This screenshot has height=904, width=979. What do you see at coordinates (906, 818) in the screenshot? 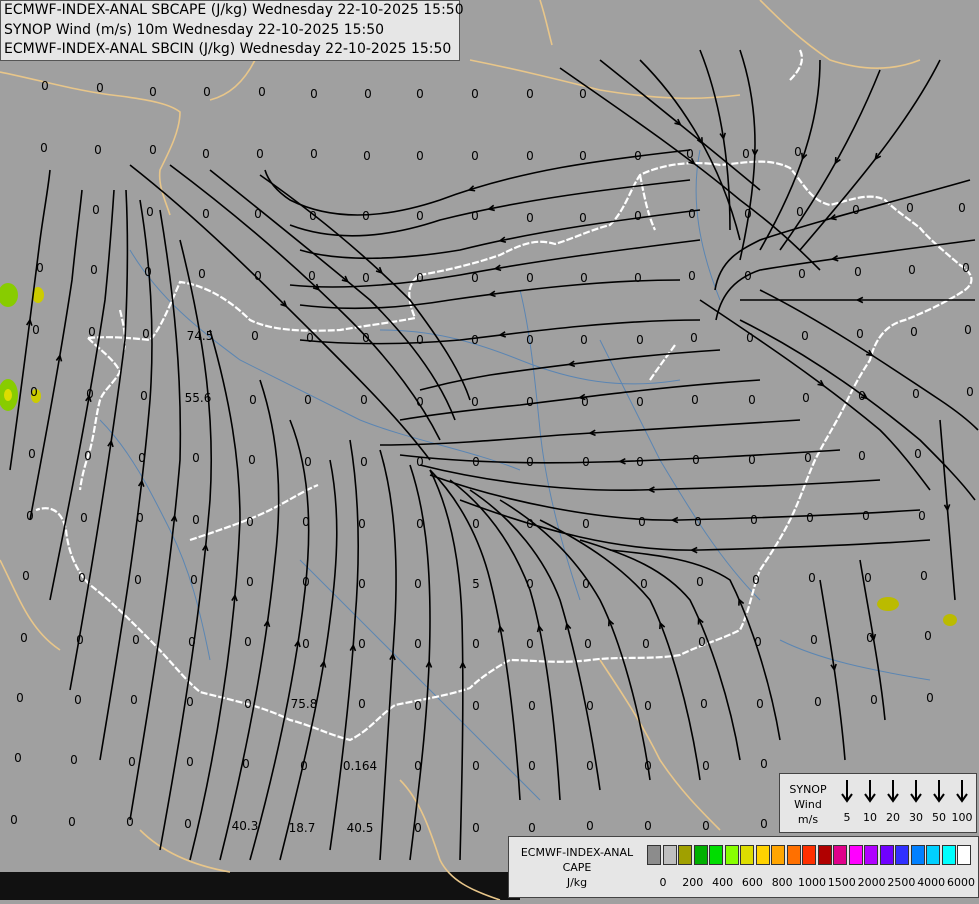
I see `synop-legend-values: 5 10 20 30 50 100` at bounding box center [906, 818].